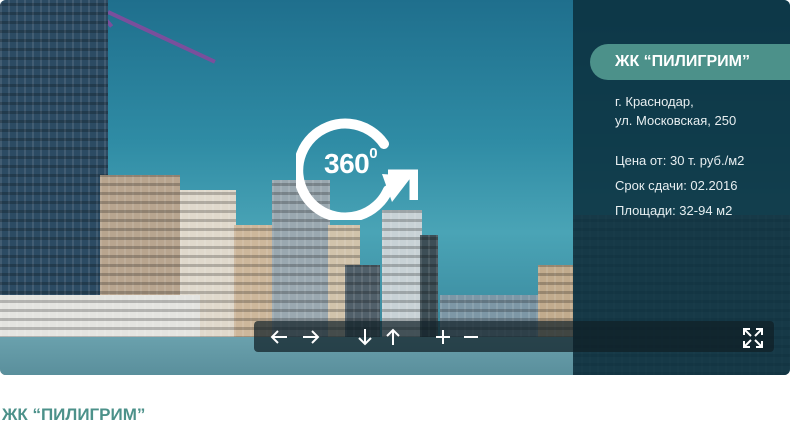 Image resolution: width=790 pixels, height=427 pixels. Describe the element at coordinates (443, 337) in the screenshot. I see `plus-icon` at that location.